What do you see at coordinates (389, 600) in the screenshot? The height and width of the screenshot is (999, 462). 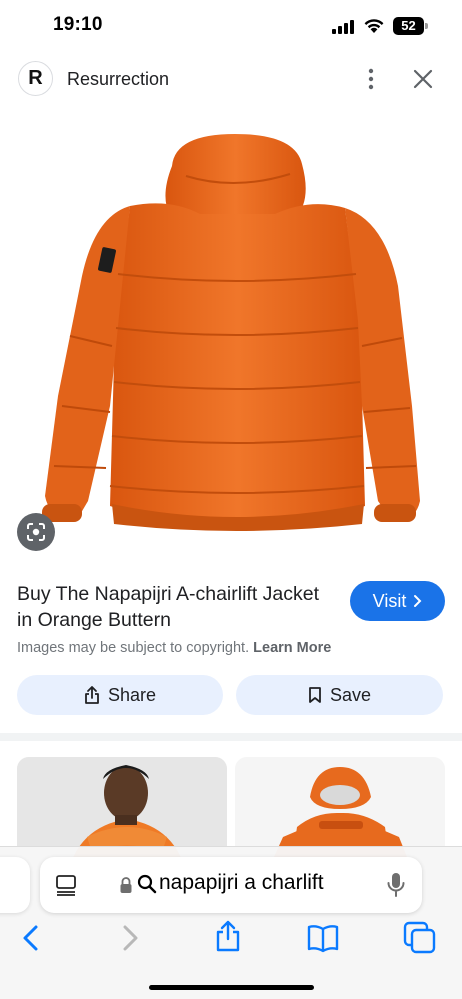 I see `visit-label: Visit` at bounding box center [389, 600].